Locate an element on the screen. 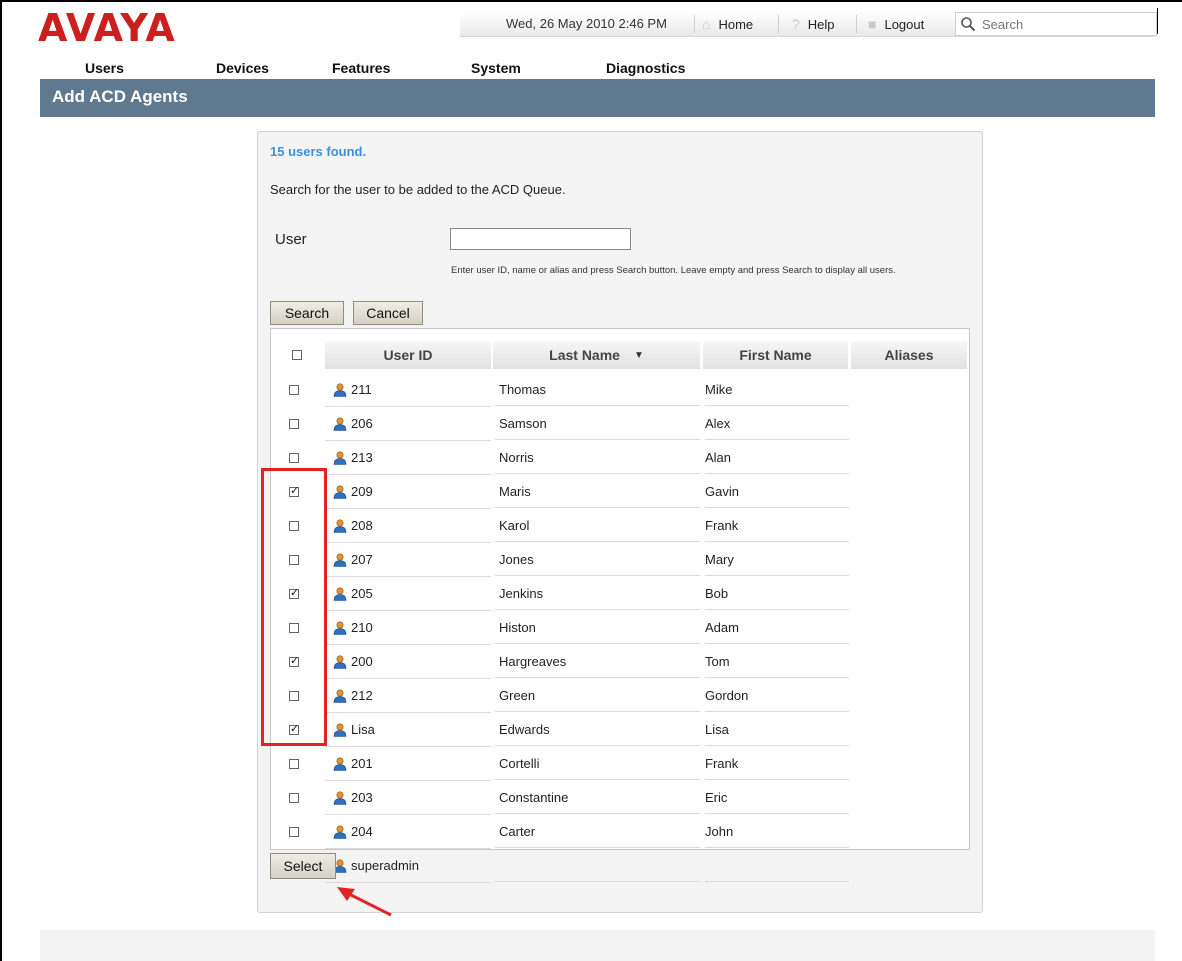 The width and height of the screenshot is (1182, 961). column-header-user-id: User ID is located at coordinates (408, 355).